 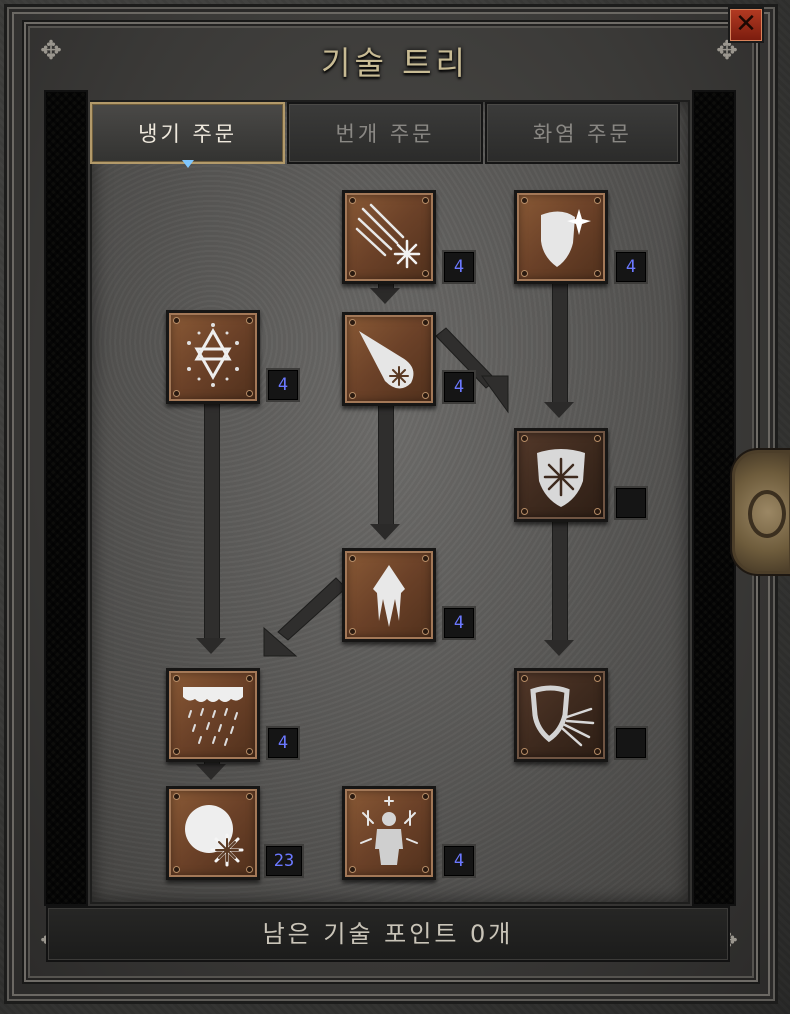 I want to click on skill-chilling-ward, so click(x=561, y=715).